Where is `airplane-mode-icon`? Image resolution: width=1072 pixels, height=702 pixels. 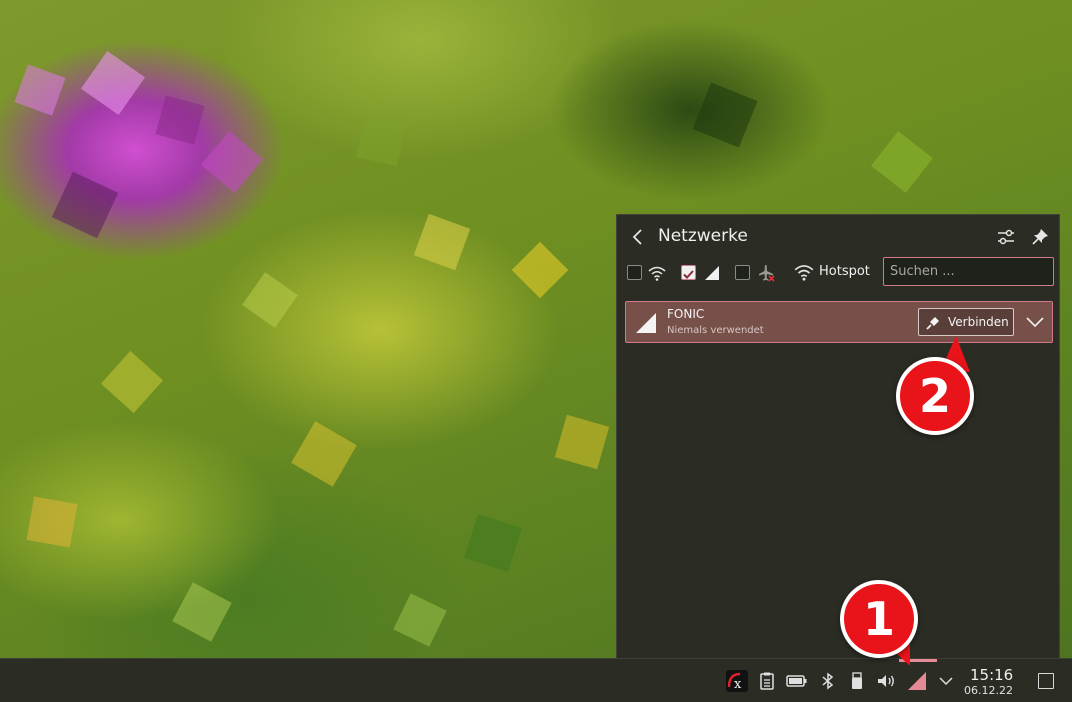 airplane-mode-icon is located at coordinates (767, 273).